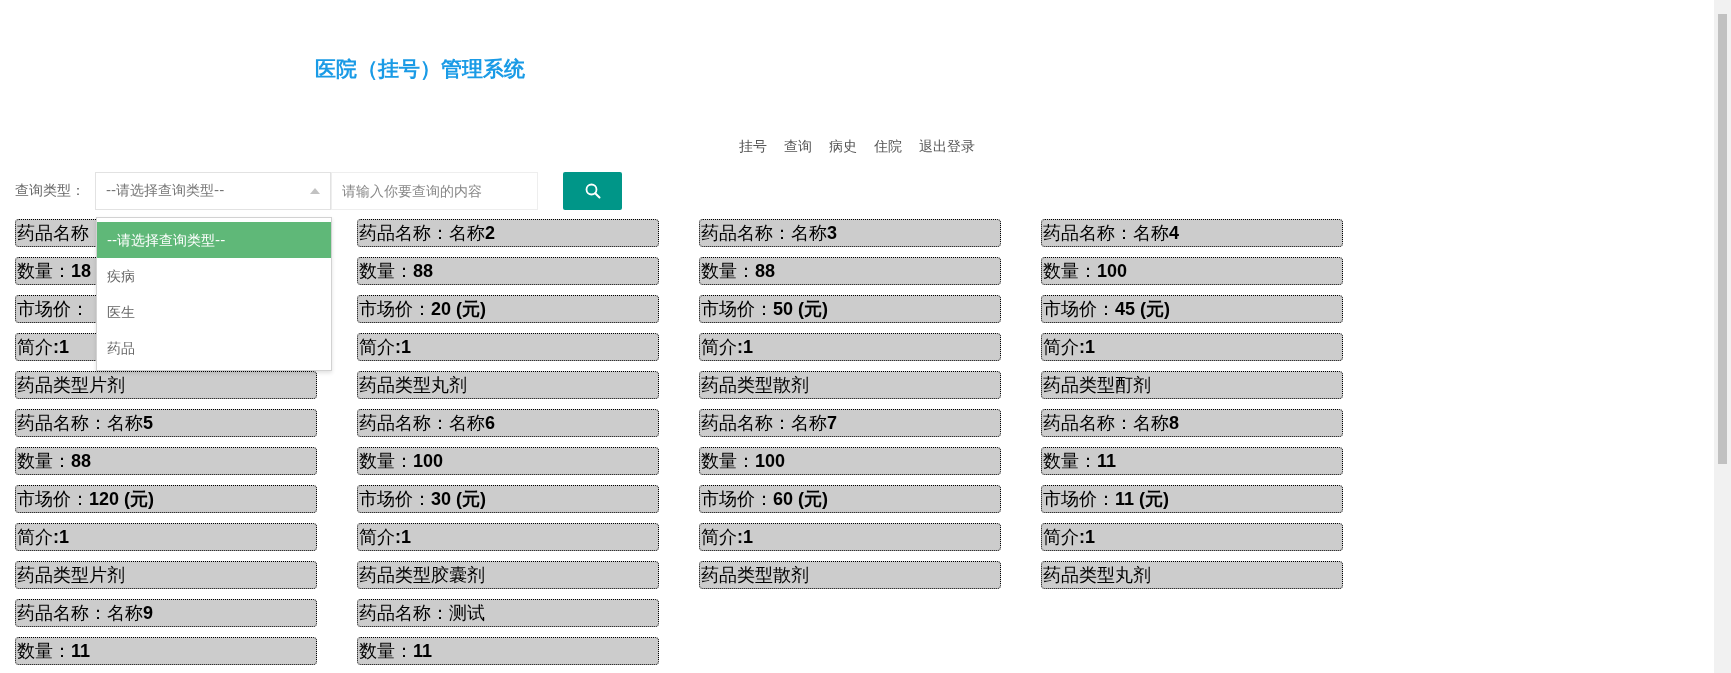 This screenshot has width=1731, height=673. Describe the element at coordinates (1722, 336) in the screenshot. I see `scrollbar` at that location.